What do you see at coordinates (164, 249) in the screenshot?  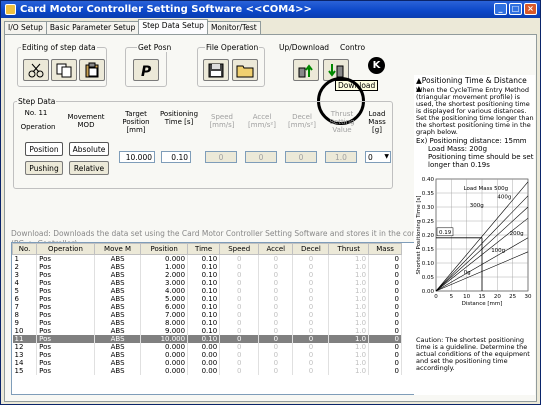 I see `column-header: Position` at bounding box center [164, 249].